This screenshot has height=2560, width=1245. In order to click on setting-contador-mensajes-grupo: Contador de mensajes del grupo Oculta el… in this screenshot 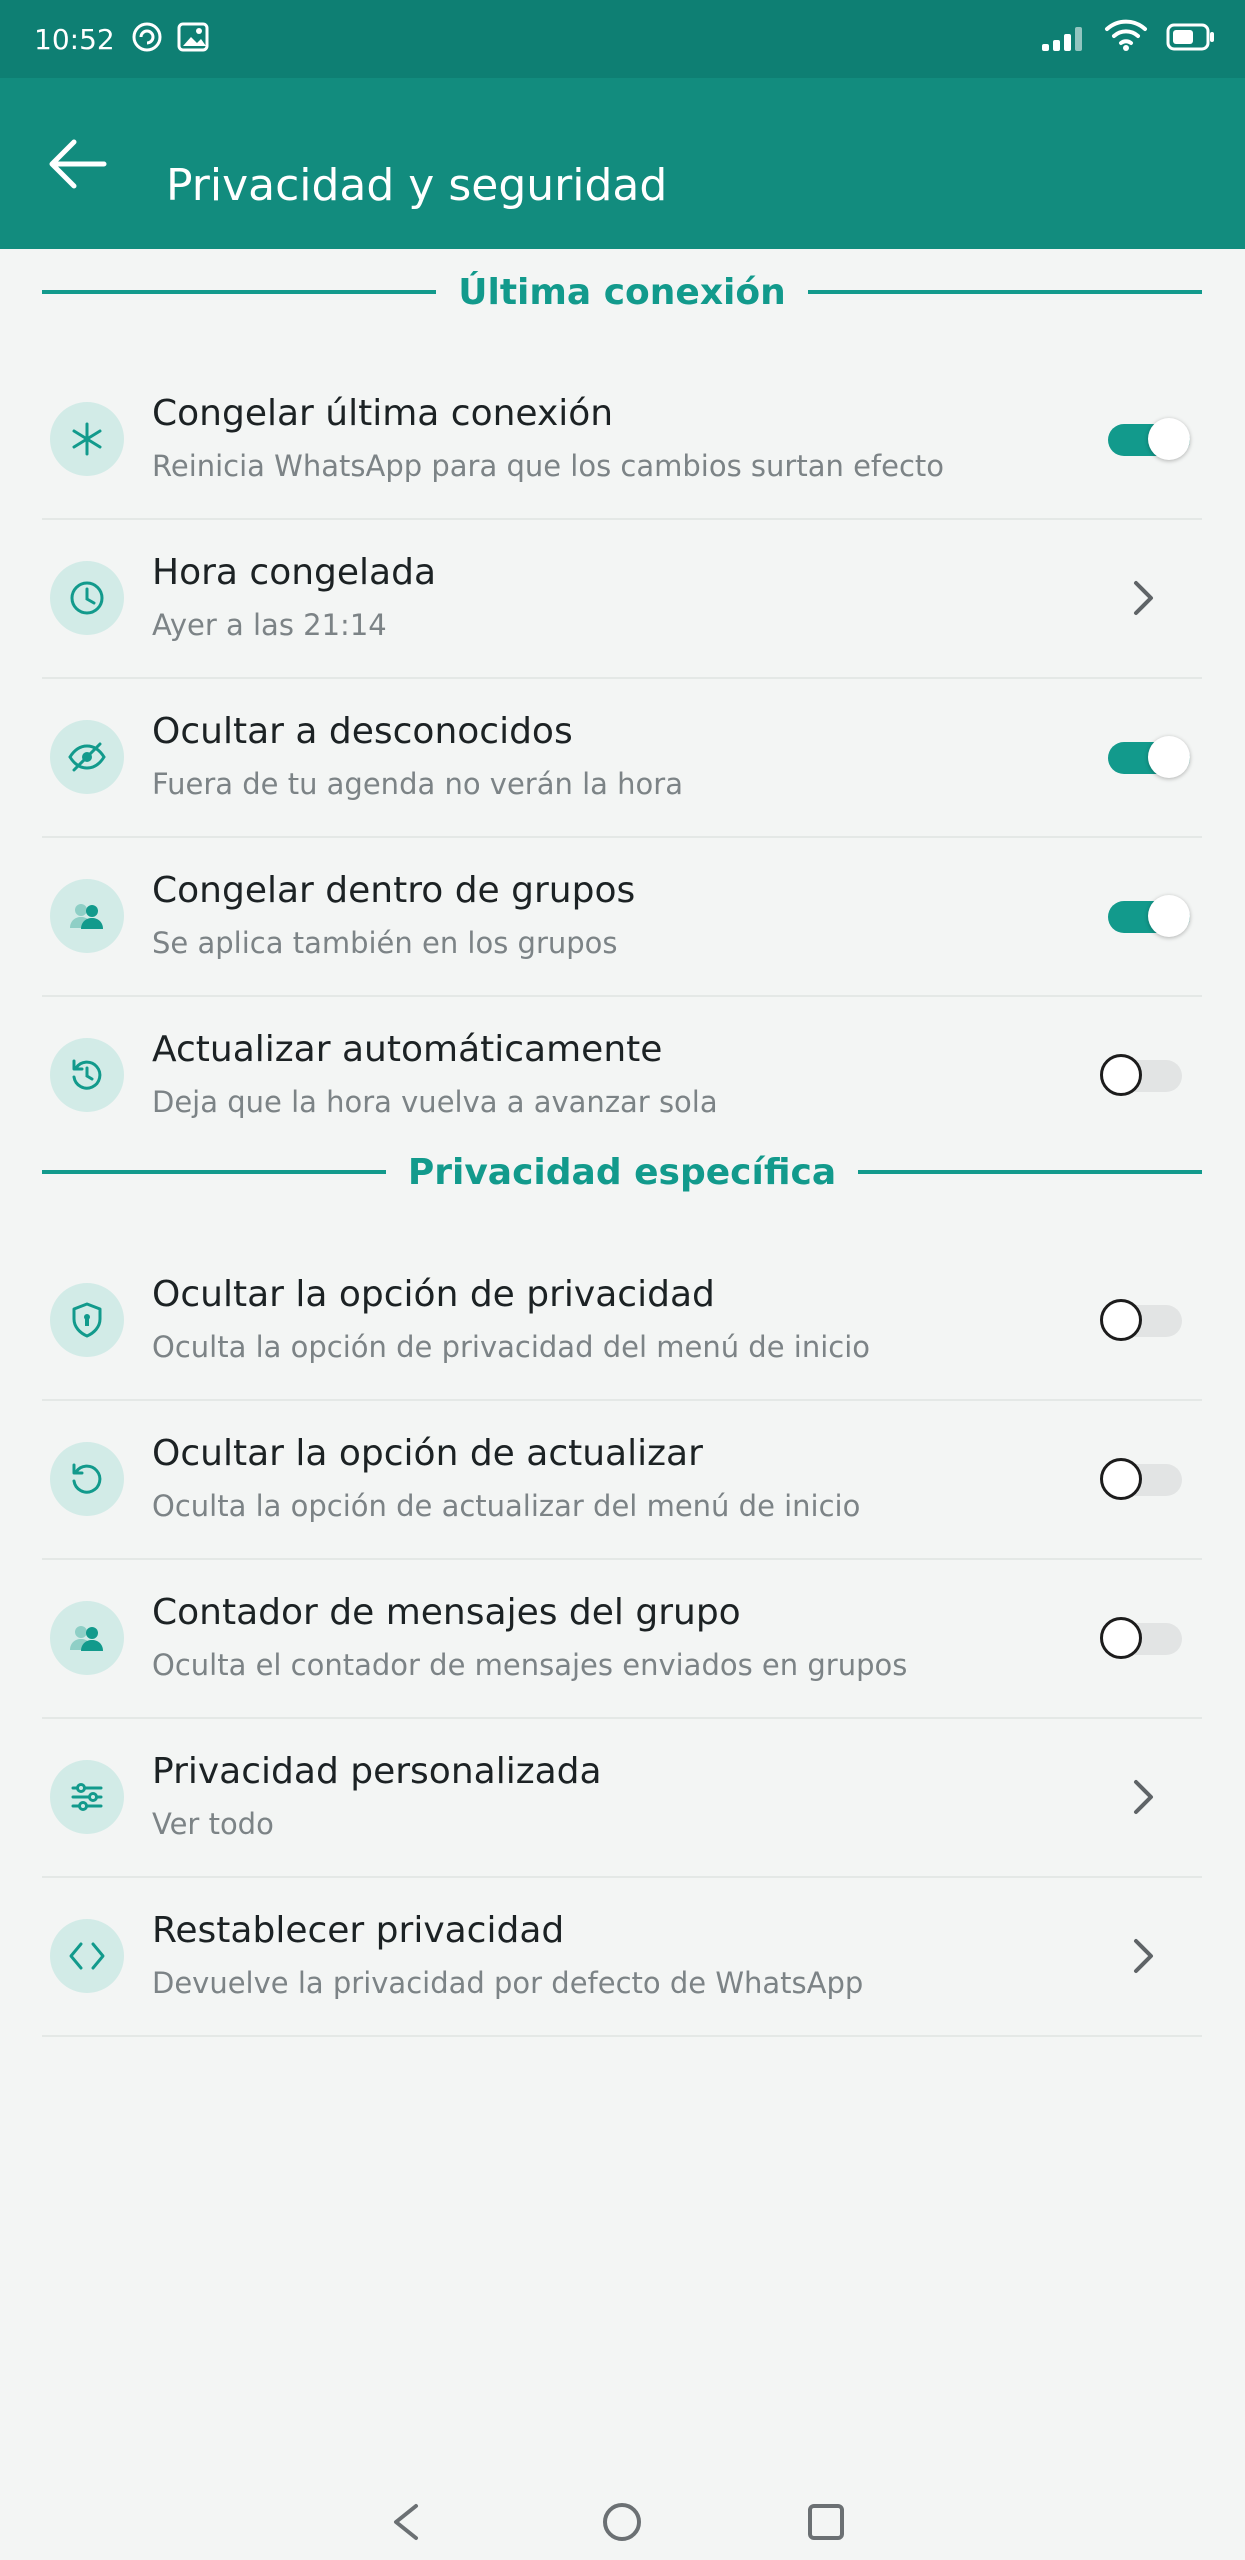, I will do `click(622, 1639)`.